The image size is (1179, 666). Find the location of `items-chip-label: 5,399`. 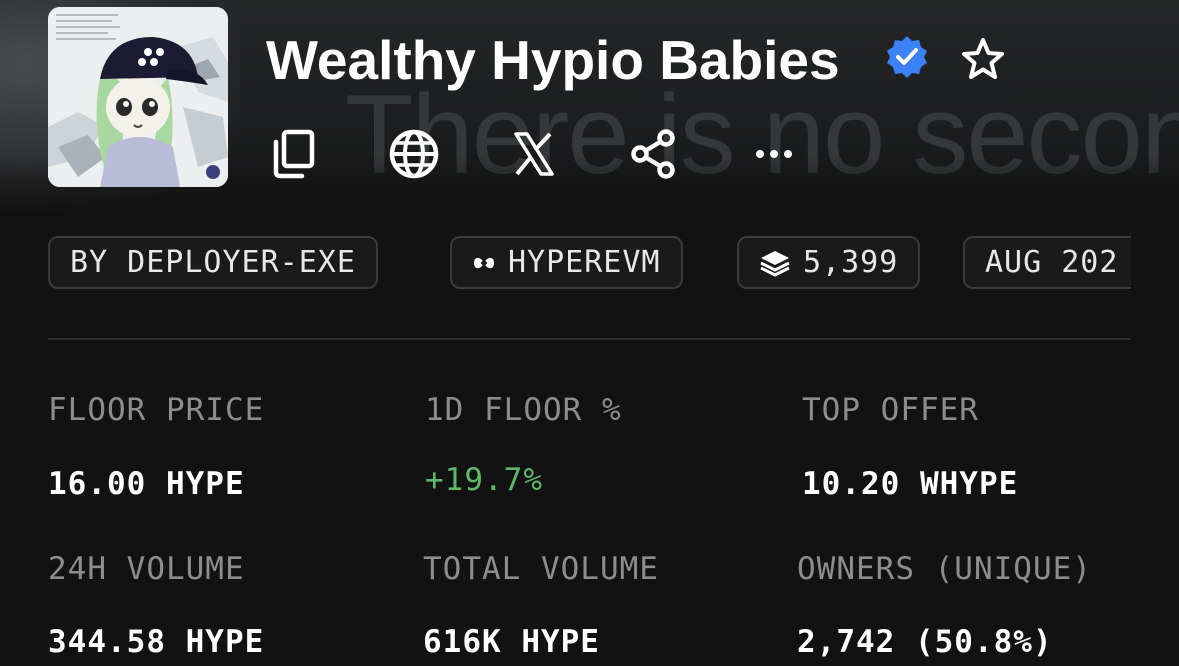

items-chip-label: 5,399 is located at coordinates (851, 262).